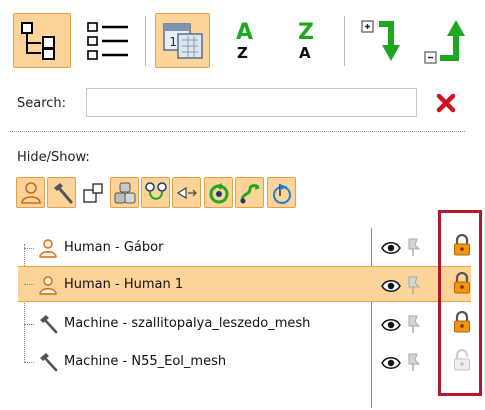 This screenshot has width=485, height=410. I want to click on collapse-all-button, so click(448, 42).